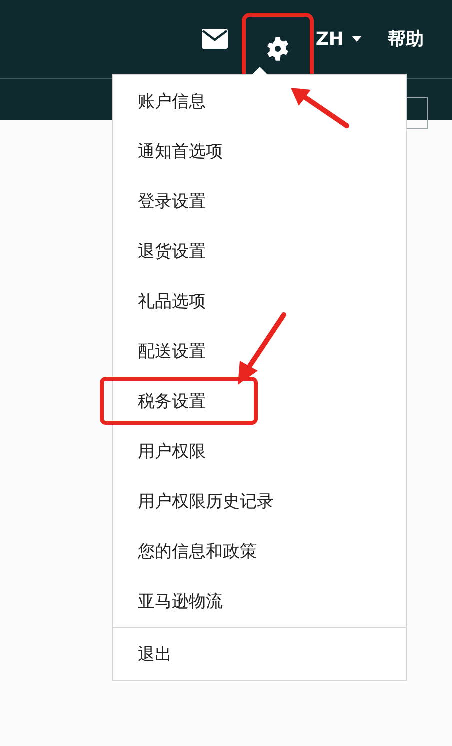 This screenshot has height=746, width=452. What do you see at coordinates (179, 601) in the screenshot?
I see `menu-item: 亚马逊物流` at bounding box center [179, 601].